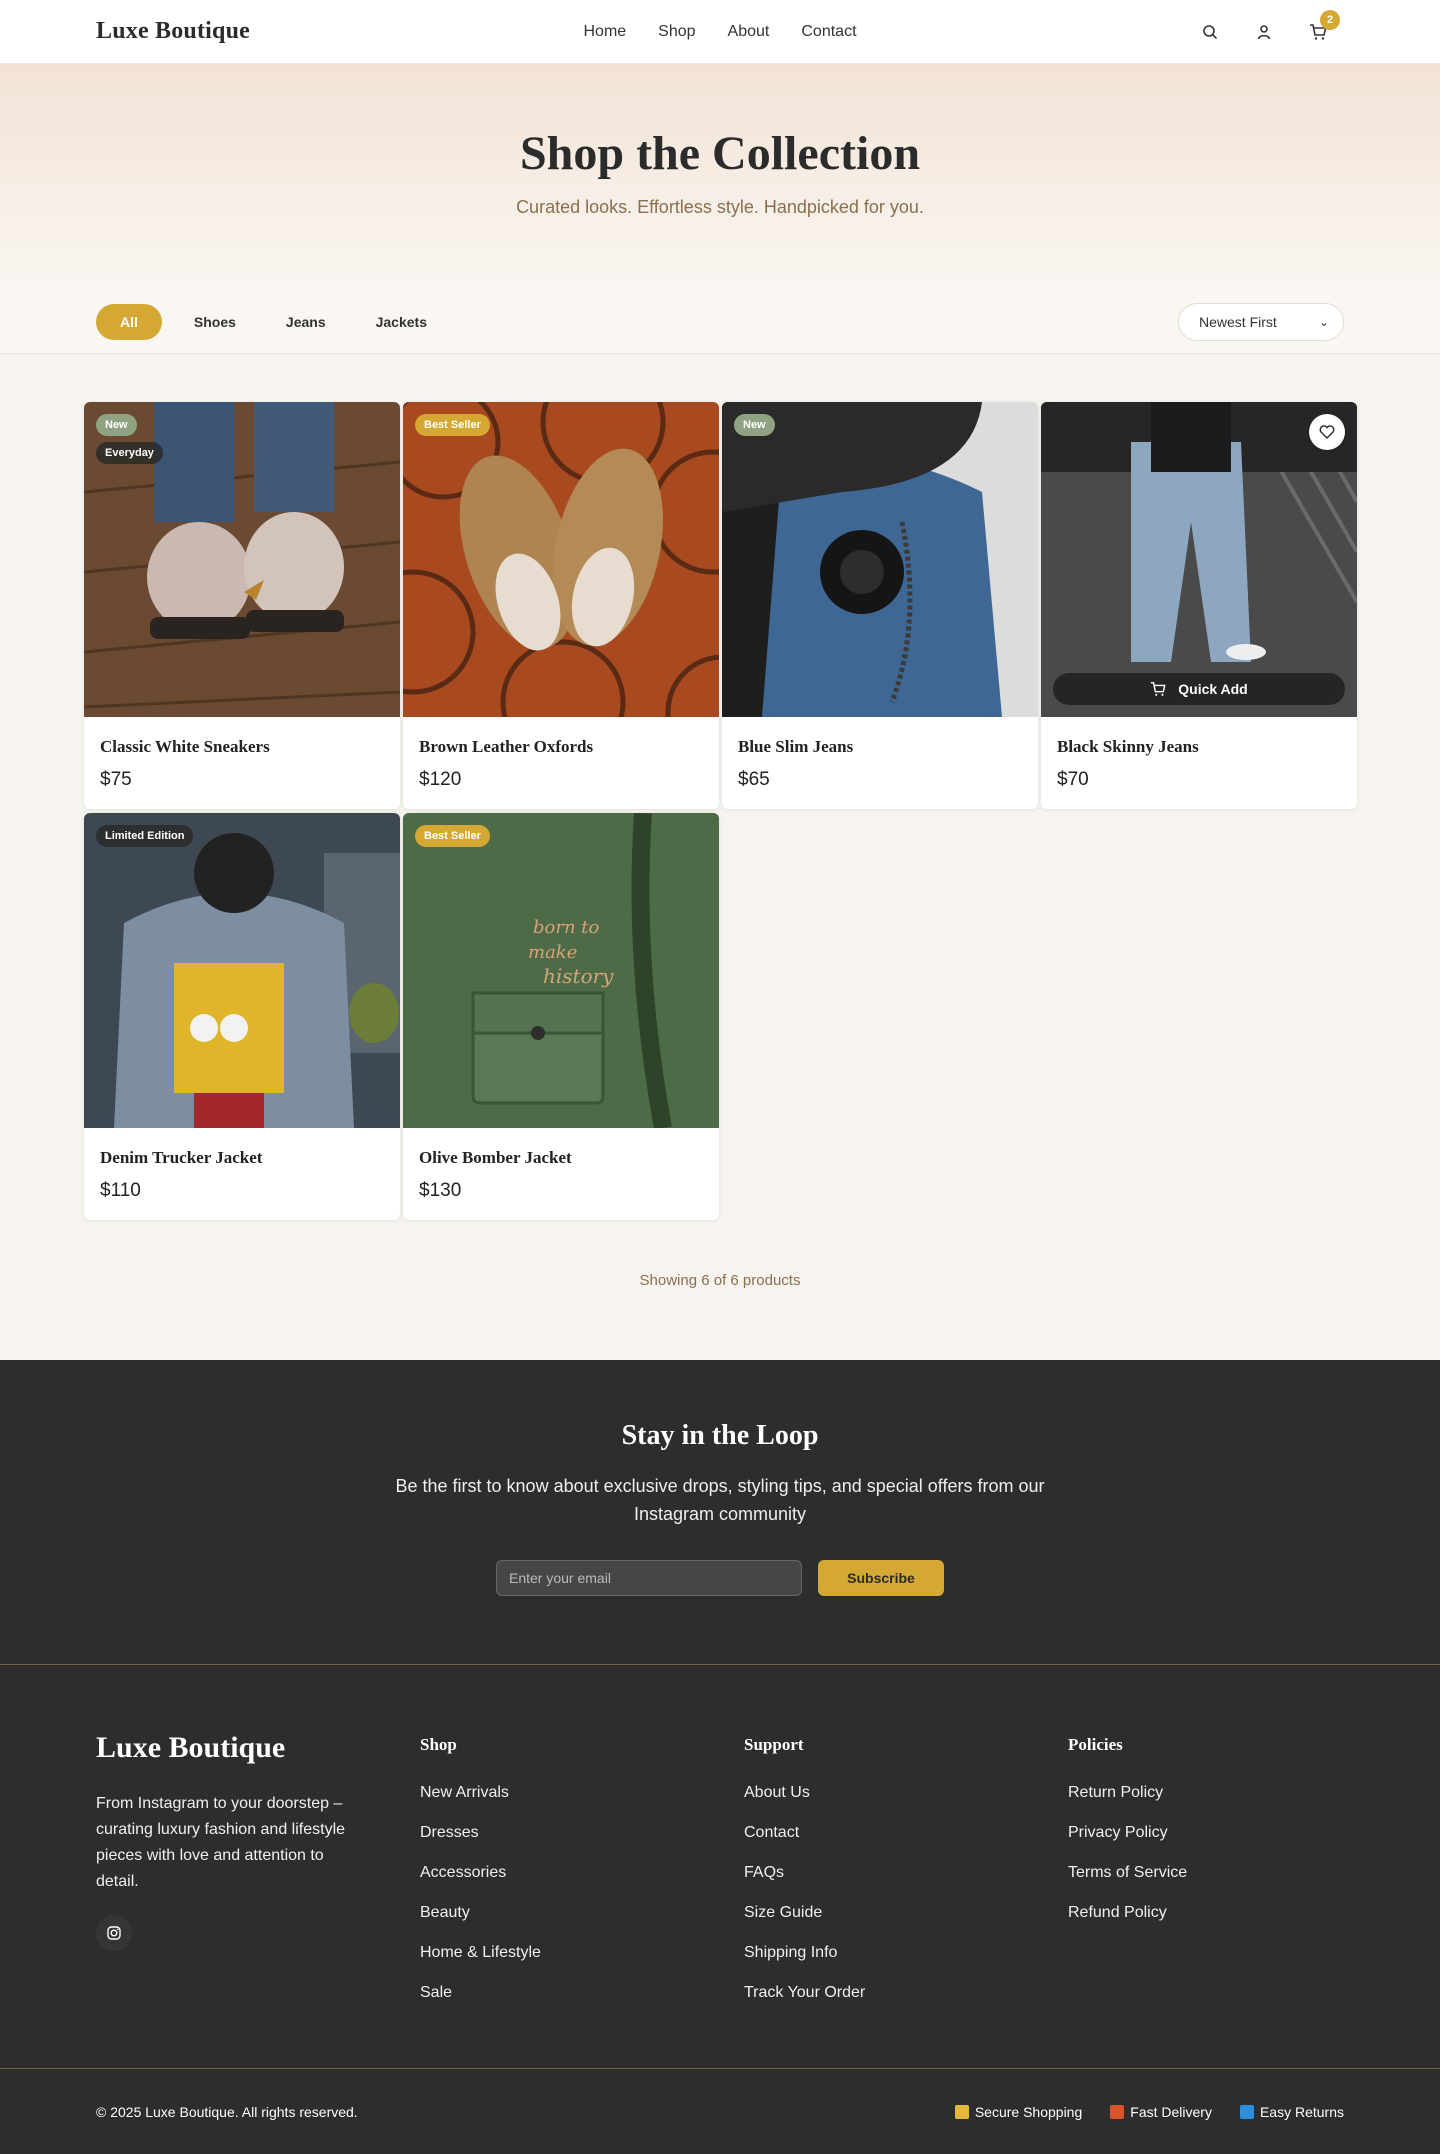 This screenshot has width=1440, height=2154. I want to click on product-image: New, so click(880, 559).